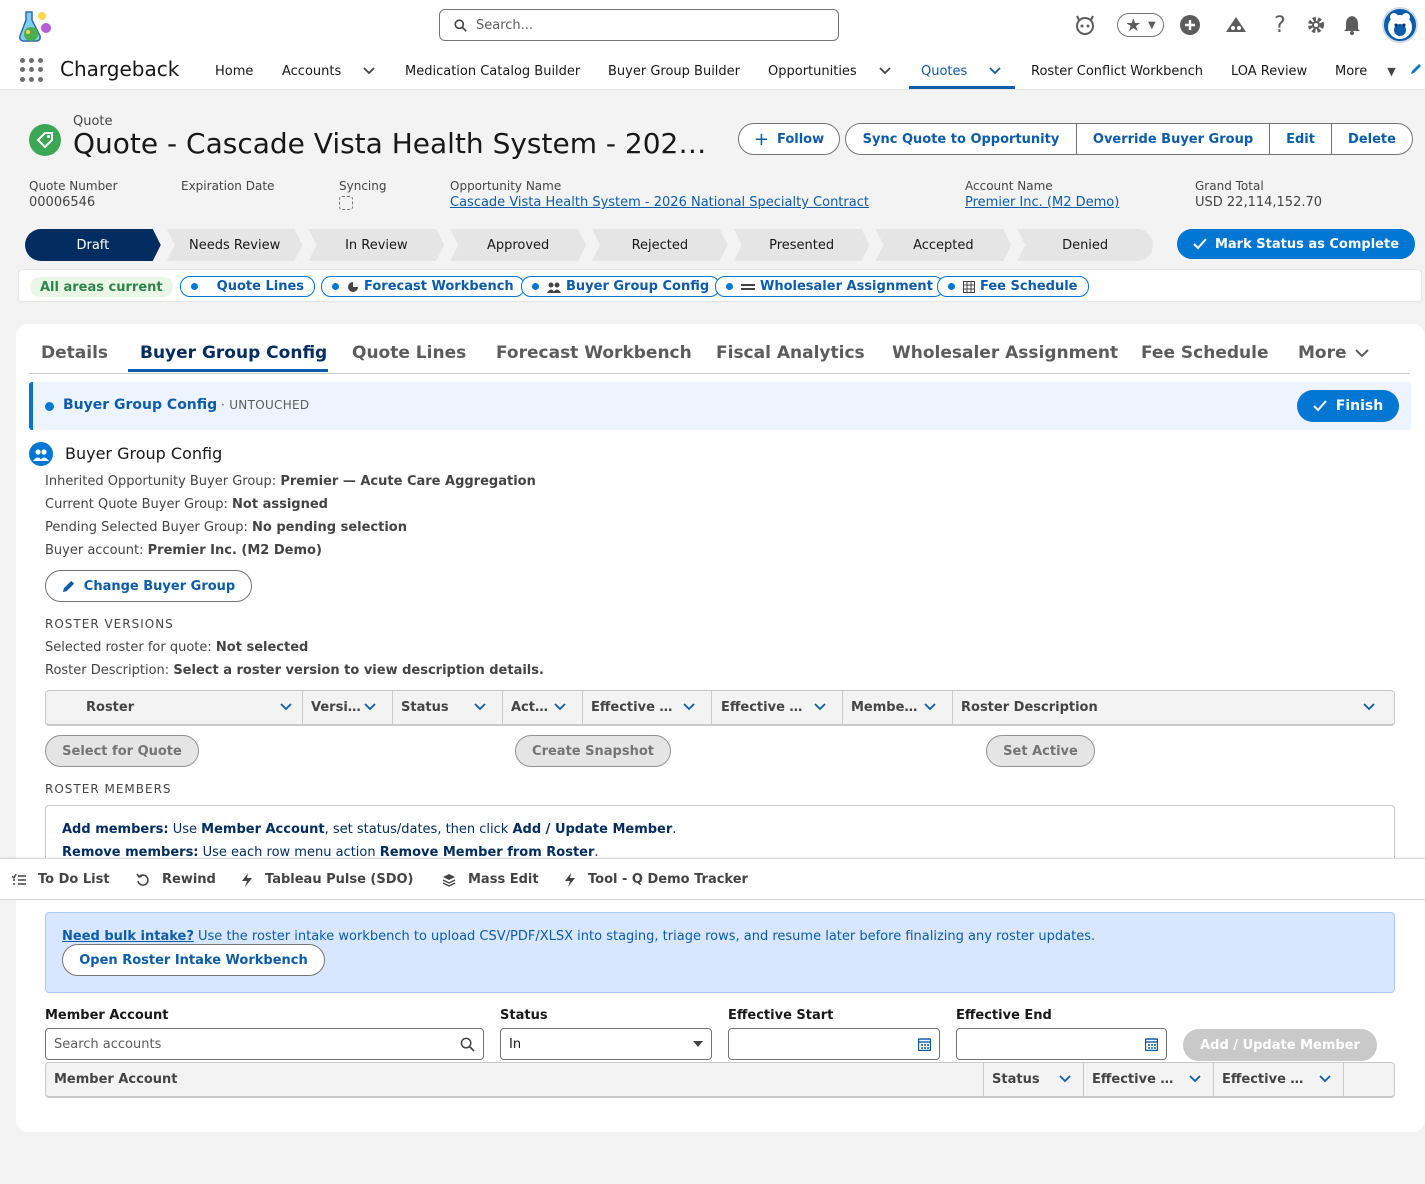 The height and width of the screenshot is (1184, 1425). What do you see at coordinates (1296, 244) in the screenshot?
I see `mark-status-complete-button: Mark Status as Complete` at bounding box center [1296, 244].